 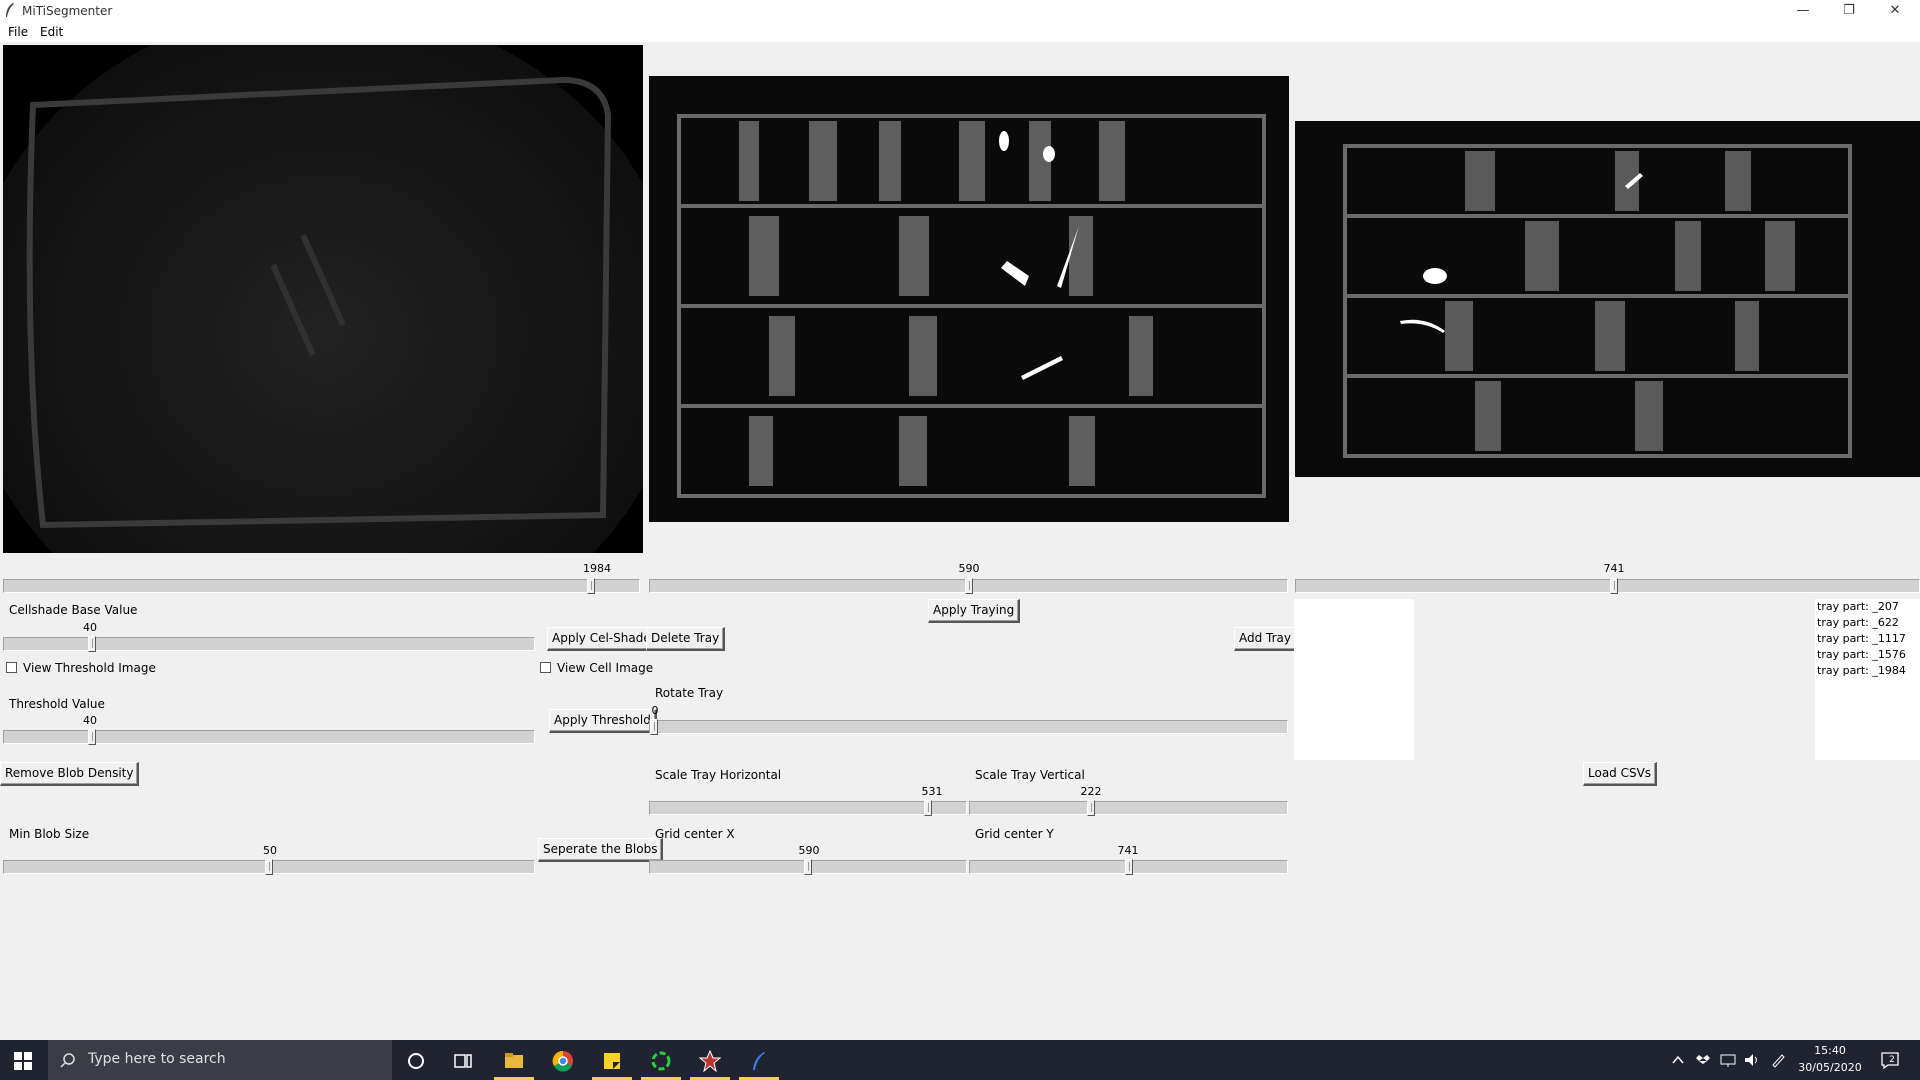 What do you see at coordinates (1867, 671) in the screenshot?
I see `list-item: tray part: _1984` at bounding box center [1867, 671].